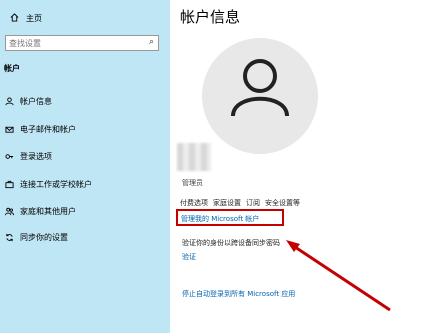 Image resolution: width=427 pixels, height=333 pixels. Describe the element at coordinates (194, 157) in the screenshot. I see `blurred-username` at that location.